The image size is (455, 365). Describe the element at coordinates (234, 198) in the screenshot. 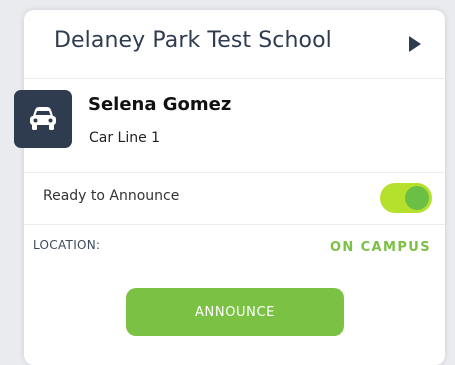

I see `ready-row: Ready to Announce` at that location.